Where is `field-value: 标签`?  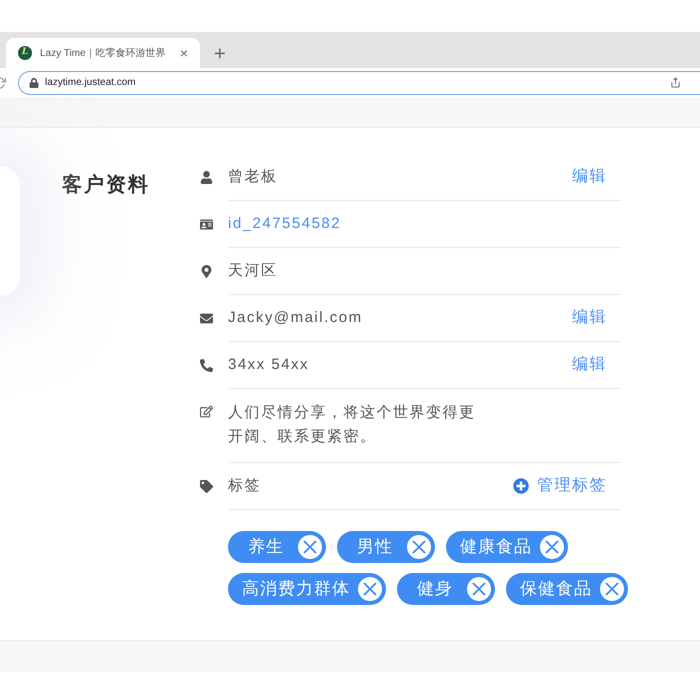 field-value: 标签 is located at coordinates (244, 486).